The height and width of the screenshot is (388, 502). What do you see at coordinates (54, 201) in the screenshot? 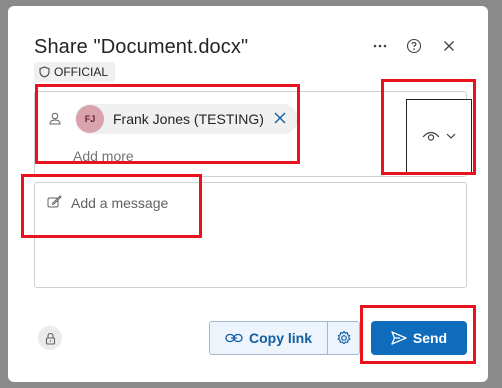
I see `edit-icon` at bounding box center [54, 201].